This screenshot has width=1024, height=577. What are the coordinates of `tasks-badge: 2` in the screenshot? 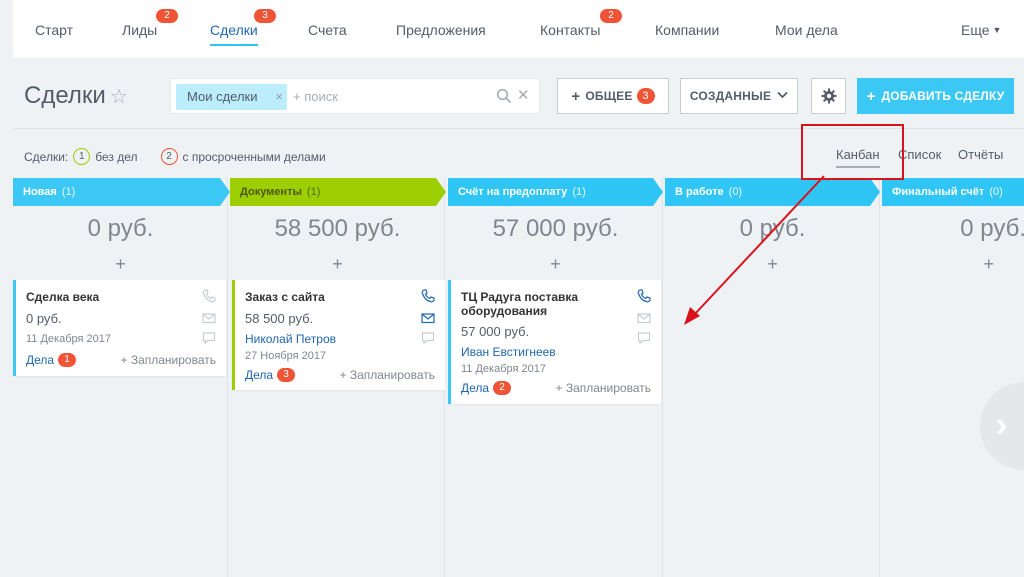 It's located at (502, 388).